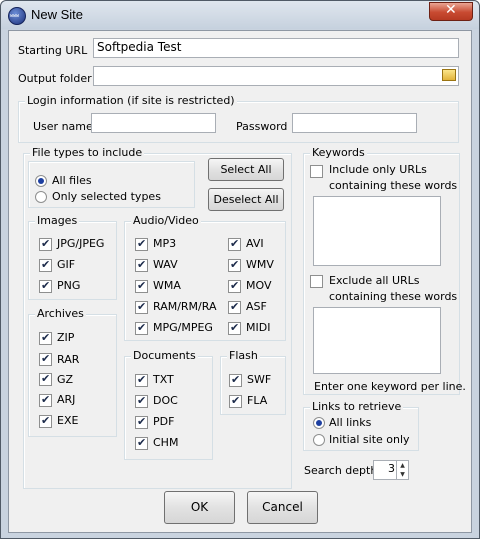 This screenshot has width=480, height=539. What do you see at coordinates (141, 244) in the screenshot?
I see `mp3-checkbox` at bounding box center [141, 244].